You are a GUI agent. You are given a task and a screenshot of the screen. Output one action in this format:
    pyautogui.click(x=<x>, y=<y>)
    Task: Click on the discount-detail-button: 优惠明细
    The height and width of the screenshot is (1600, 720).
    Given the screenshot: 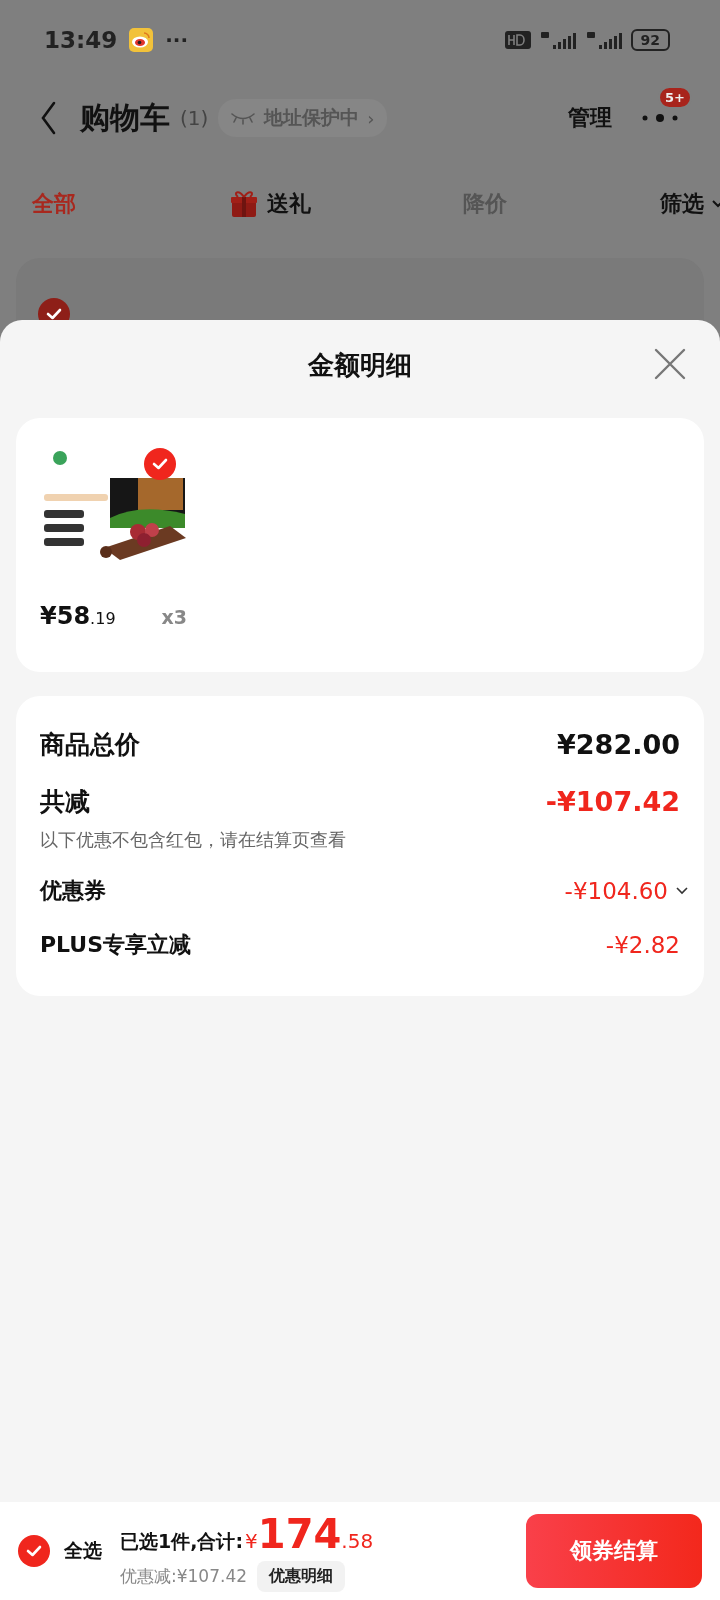 What is the action you would take?
    pyautogui.click(x=301, y=1576)
    